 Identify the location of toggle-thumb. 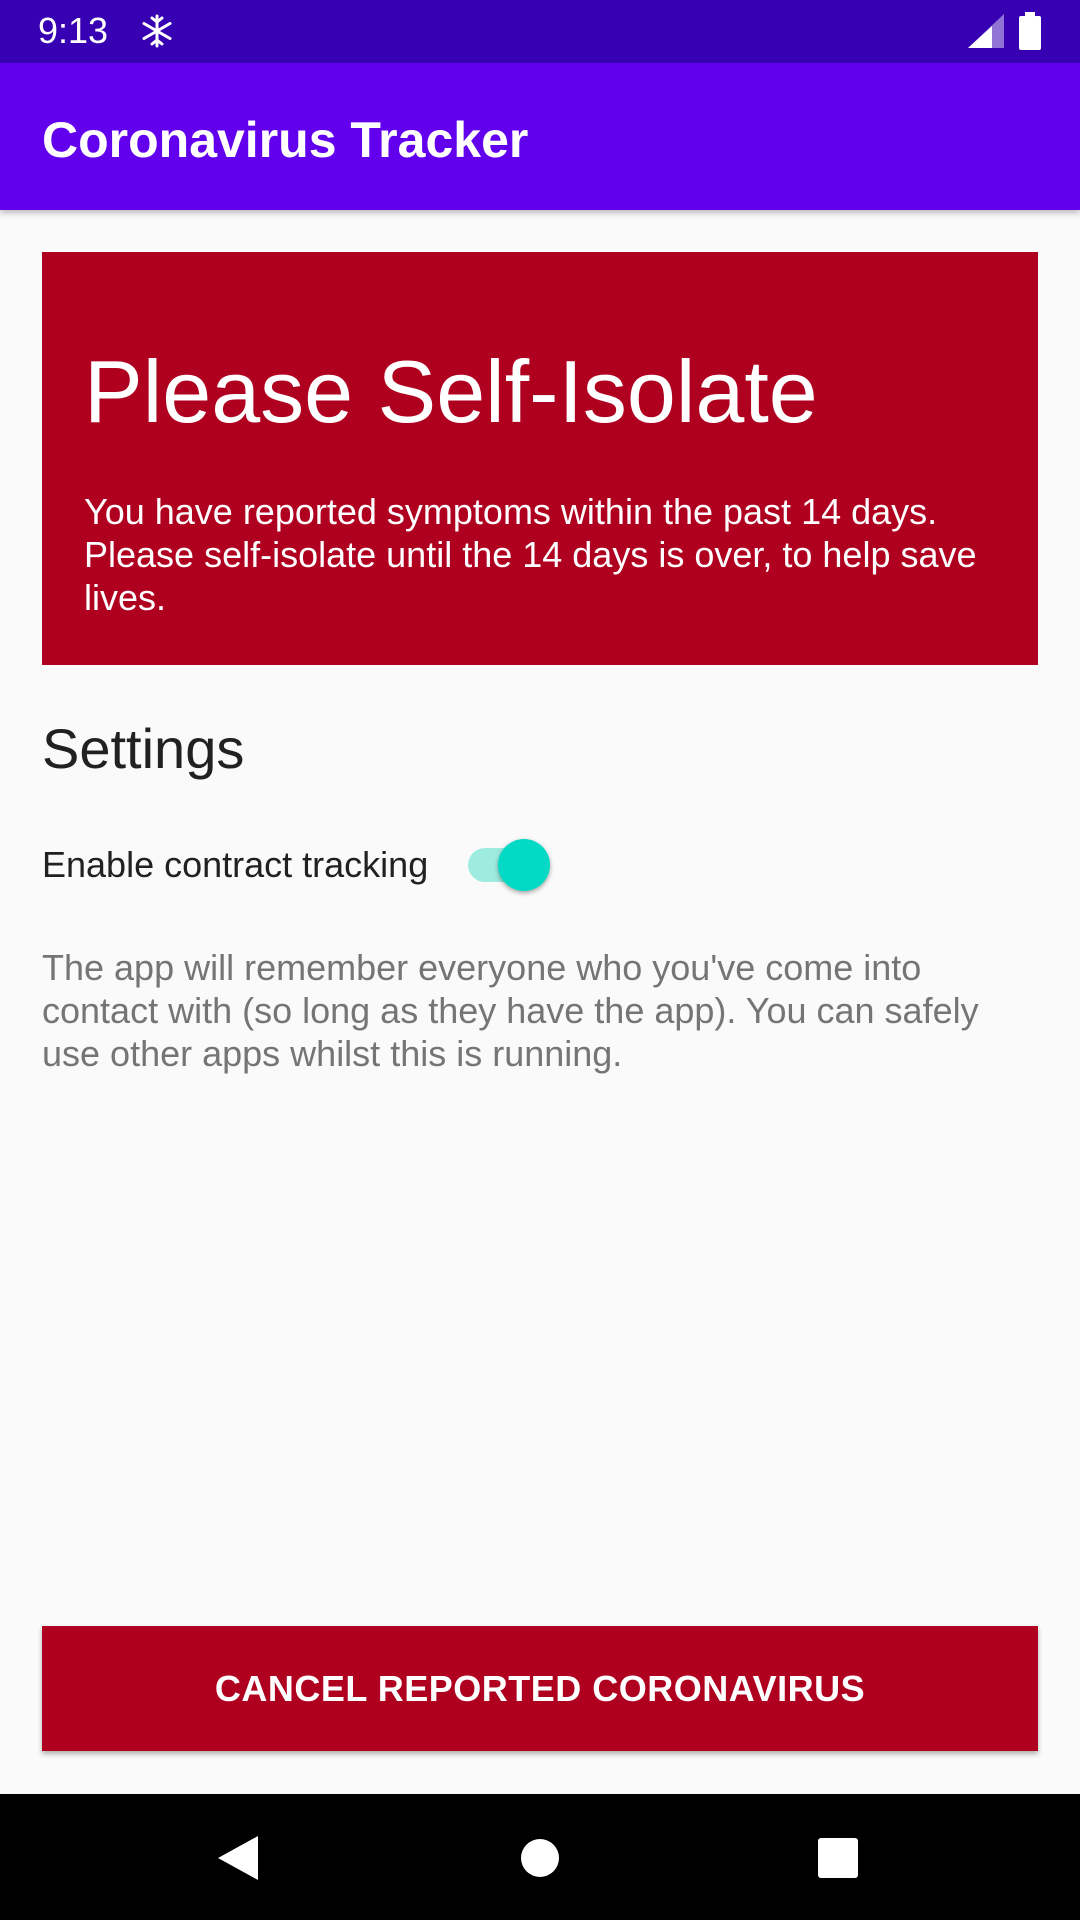
(524, 865).